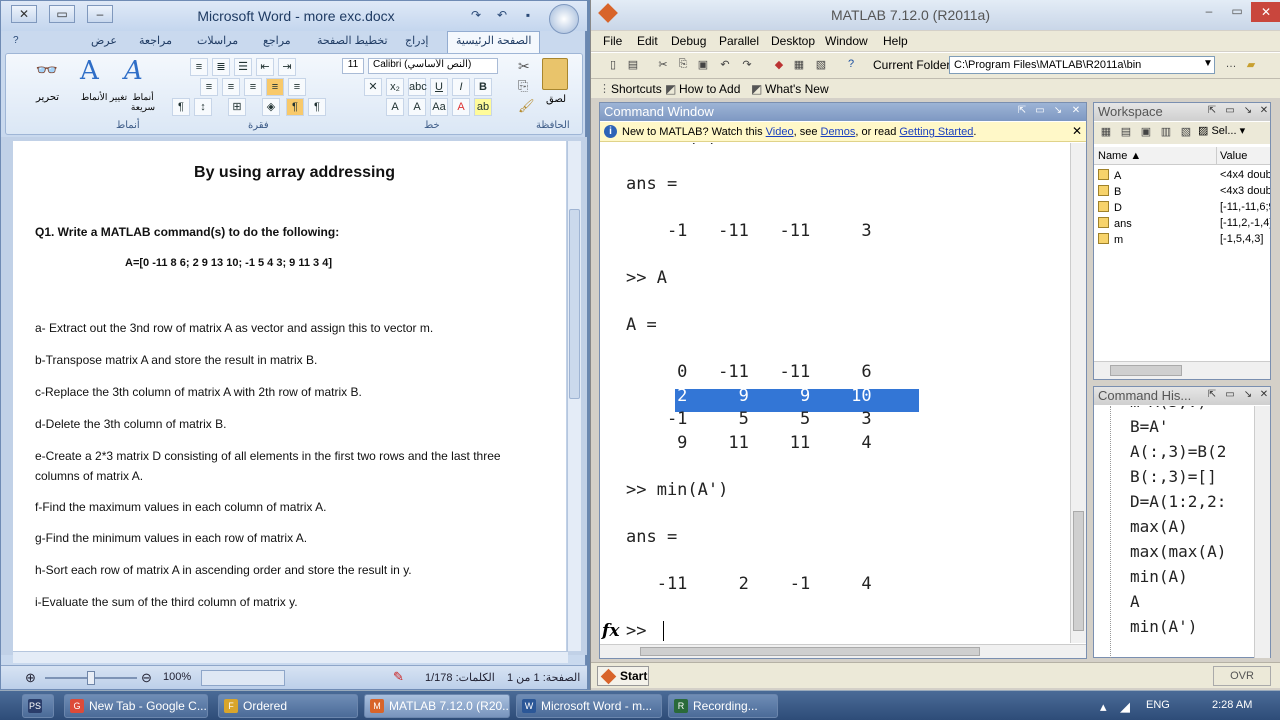 Image resolution: width=1280 pixels, height=720 pixels. What do you see at coordinates (243, 678) in the screenshot?
I see `view-buttons` at bounding box center [243, 678].